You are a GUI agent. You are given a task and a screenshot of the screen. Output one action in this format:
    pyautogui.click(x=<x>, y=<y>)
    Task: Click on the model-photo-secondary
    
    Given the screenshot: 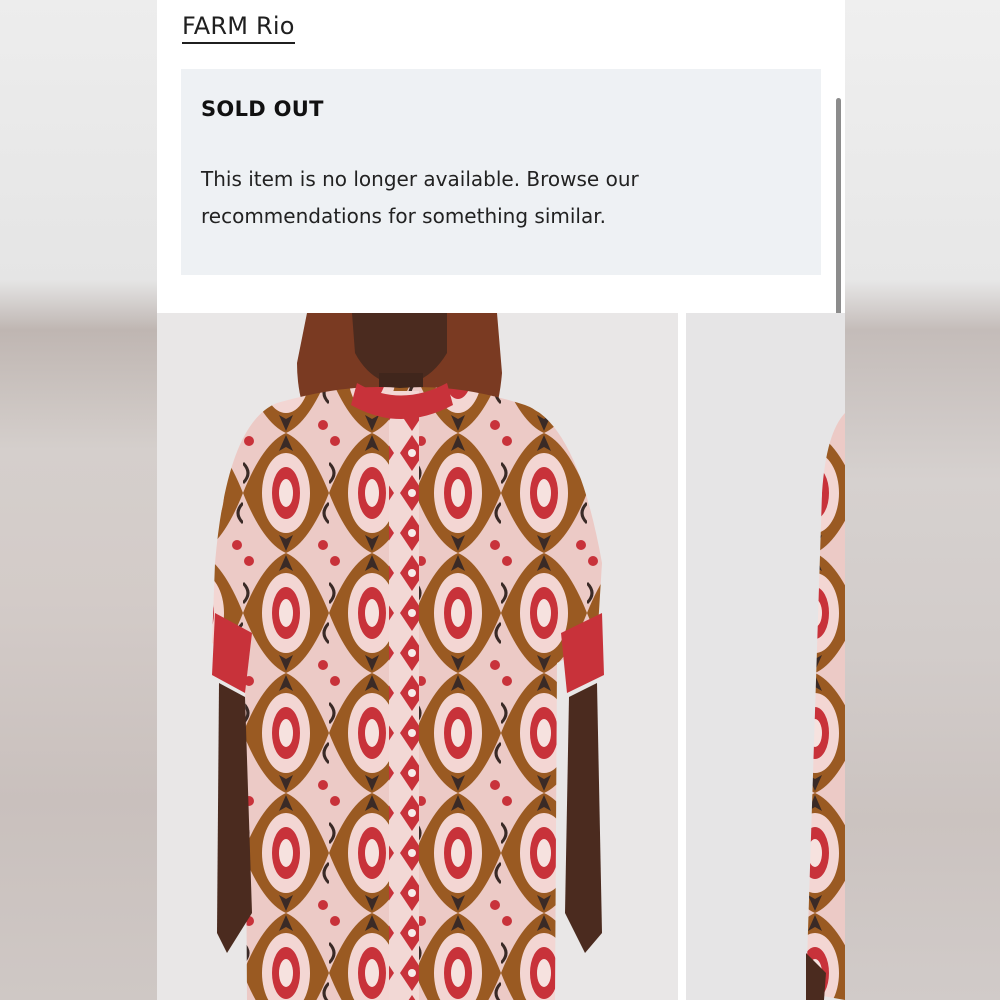 What is the action you would take?
    pyautogui.click(x=765, y=656)
    